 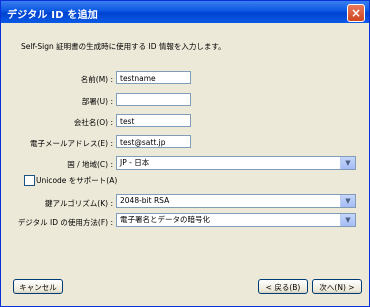 What do you see at coordinates (76, 180) in the screenshot?
I see `unicode-label: Unicode をサポート(A)` at bounding box center [76, 180].